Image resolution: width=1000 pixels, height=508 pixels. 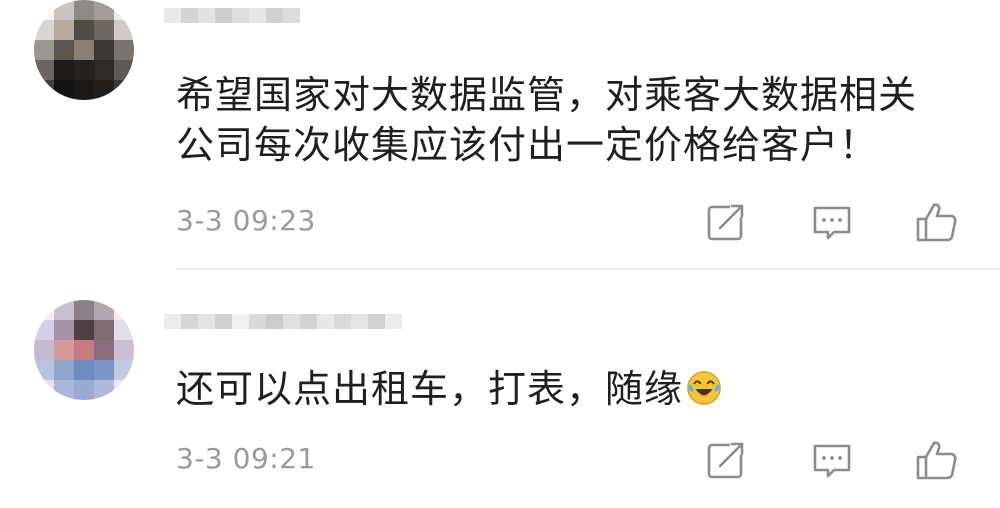 I want to click on timestamp: 3-3 09:21, so click(x=246, y=458).